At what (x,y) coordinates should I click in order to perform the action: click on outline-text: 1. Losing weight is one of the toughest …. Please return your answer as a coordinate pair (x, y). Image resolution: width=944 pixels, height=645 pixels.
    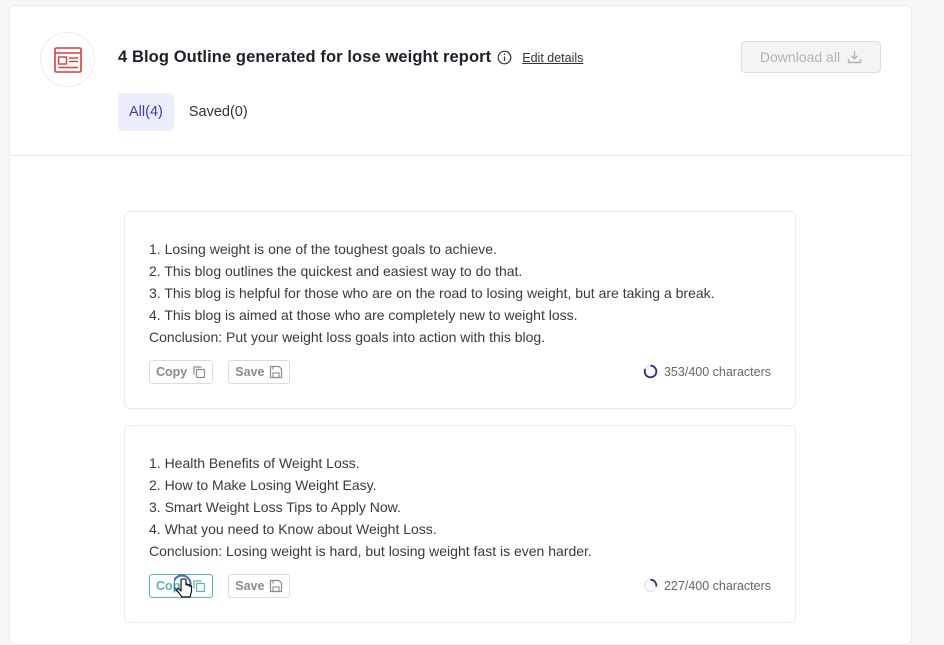
    Looking at the image, I should click on (432, 293).